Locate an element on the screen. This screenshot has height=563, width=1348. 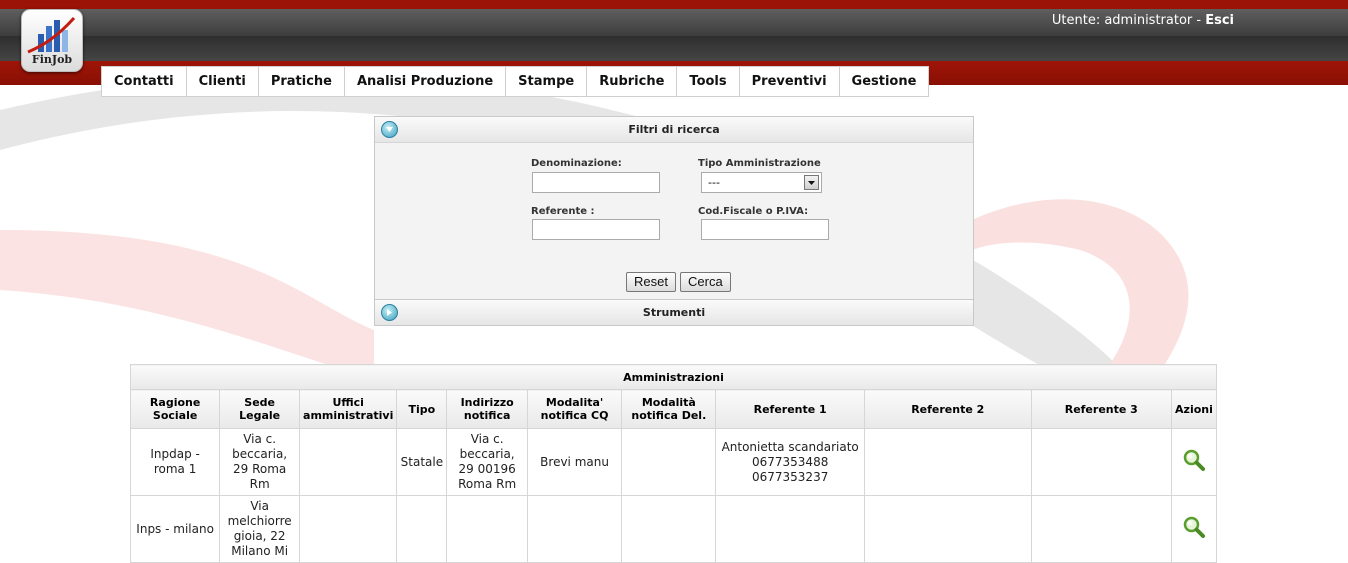
collapse-toggle-icon is located at coordinates (389, 129).